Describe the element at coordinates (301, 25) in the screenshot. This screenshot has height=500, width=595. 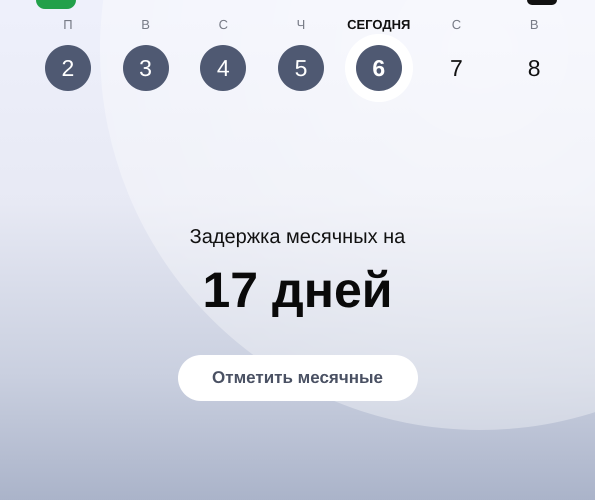
I see `weekday-label: Ч` at that location.